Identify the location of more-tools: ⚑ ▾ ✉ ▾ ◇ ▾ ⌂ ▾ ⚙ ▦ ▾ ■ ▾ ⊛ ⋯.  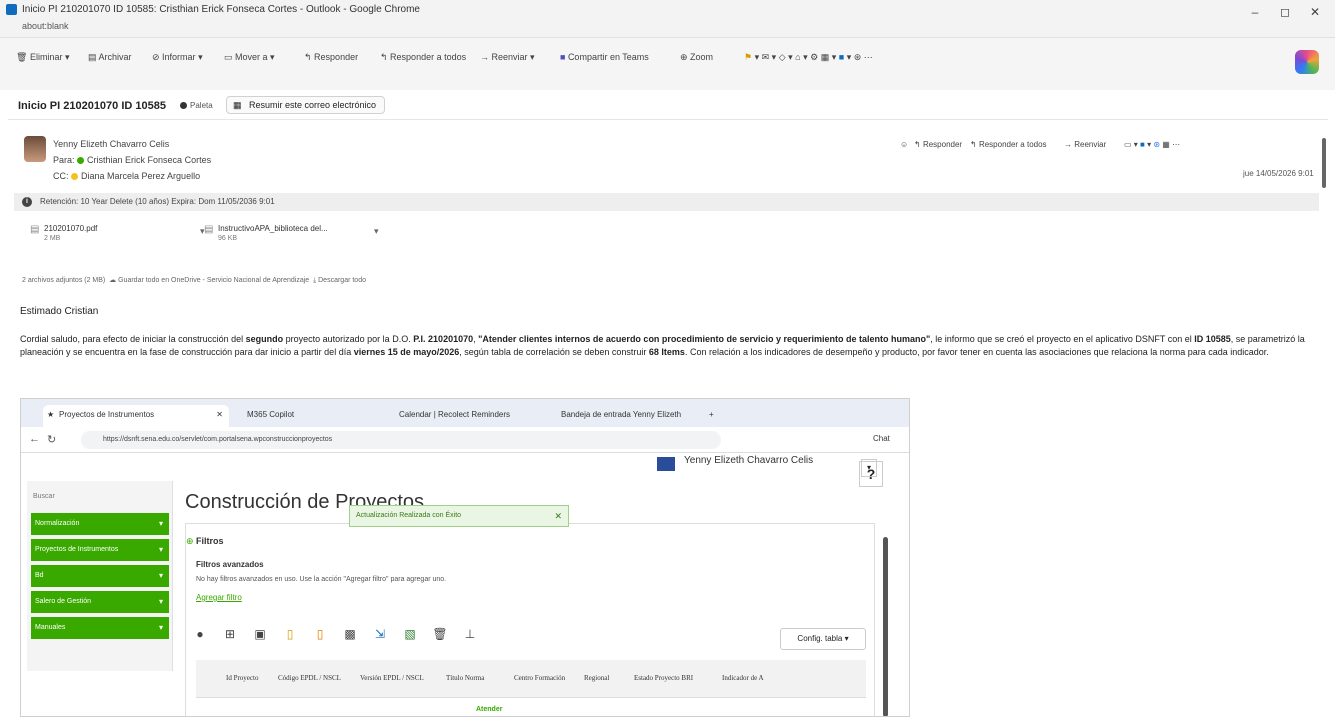
(808, 57).